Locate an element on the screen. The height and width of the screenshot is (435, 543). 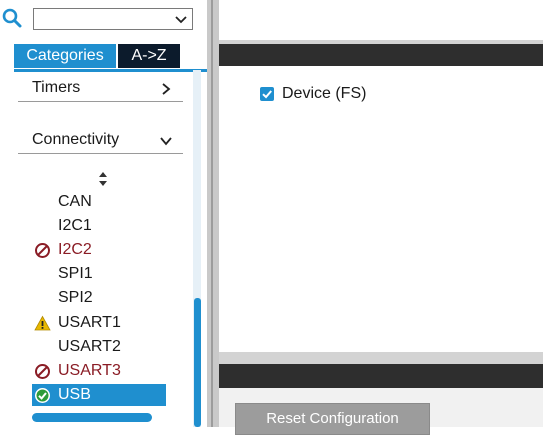
tab-bar: Categories A->Z is located at coordinates (103, 57).